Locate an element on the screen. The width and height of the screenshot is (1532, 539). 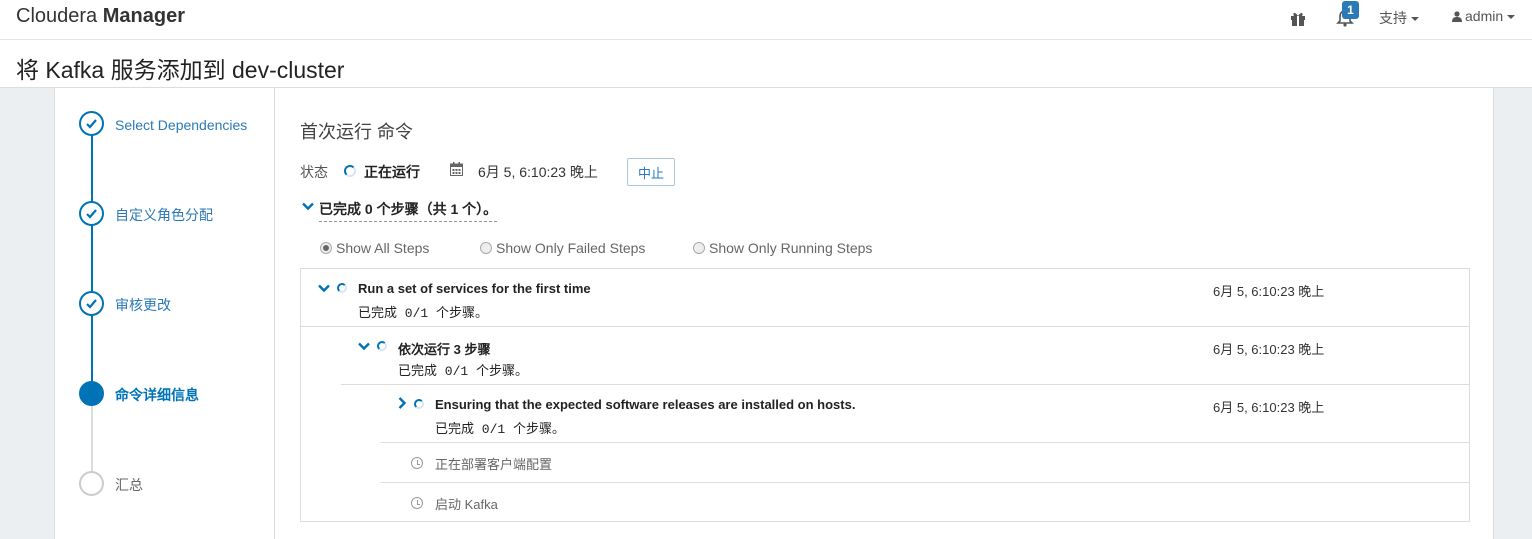
filter-all-steps: Show All Steps is located at coordinates (374, 248).